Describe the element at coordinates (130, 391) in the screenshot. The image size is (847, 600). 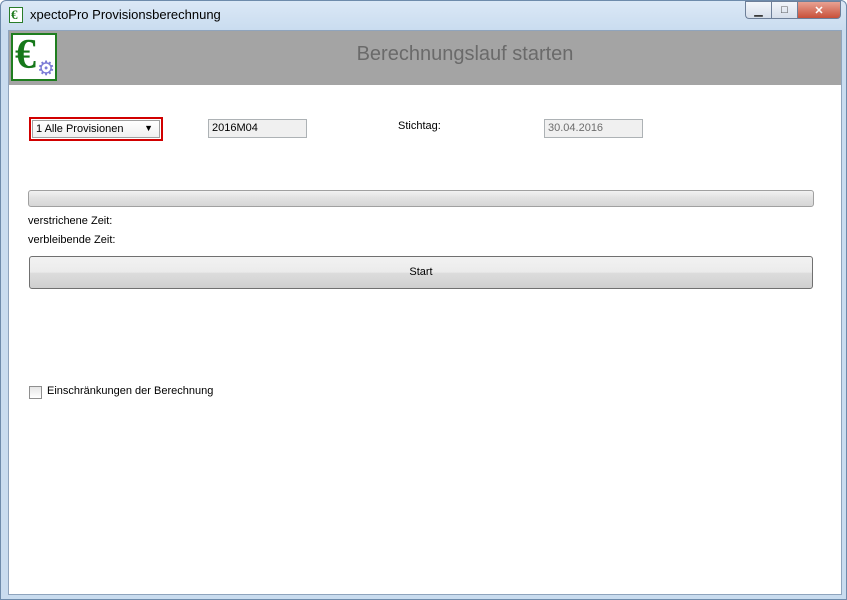
I see `restrictions-label: Einschränkungen der Berechnung` at that location.